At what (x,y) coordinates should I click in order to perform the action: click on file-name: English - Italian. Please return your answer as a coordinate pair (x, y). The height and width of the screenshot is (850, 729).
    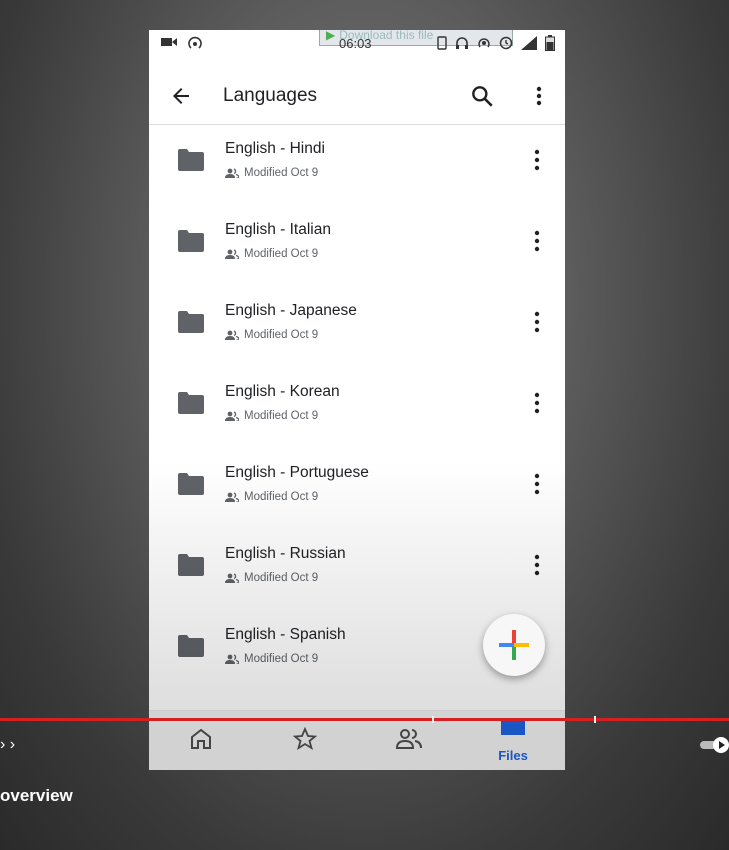
    Looking at the image, I should click on (278, 229).